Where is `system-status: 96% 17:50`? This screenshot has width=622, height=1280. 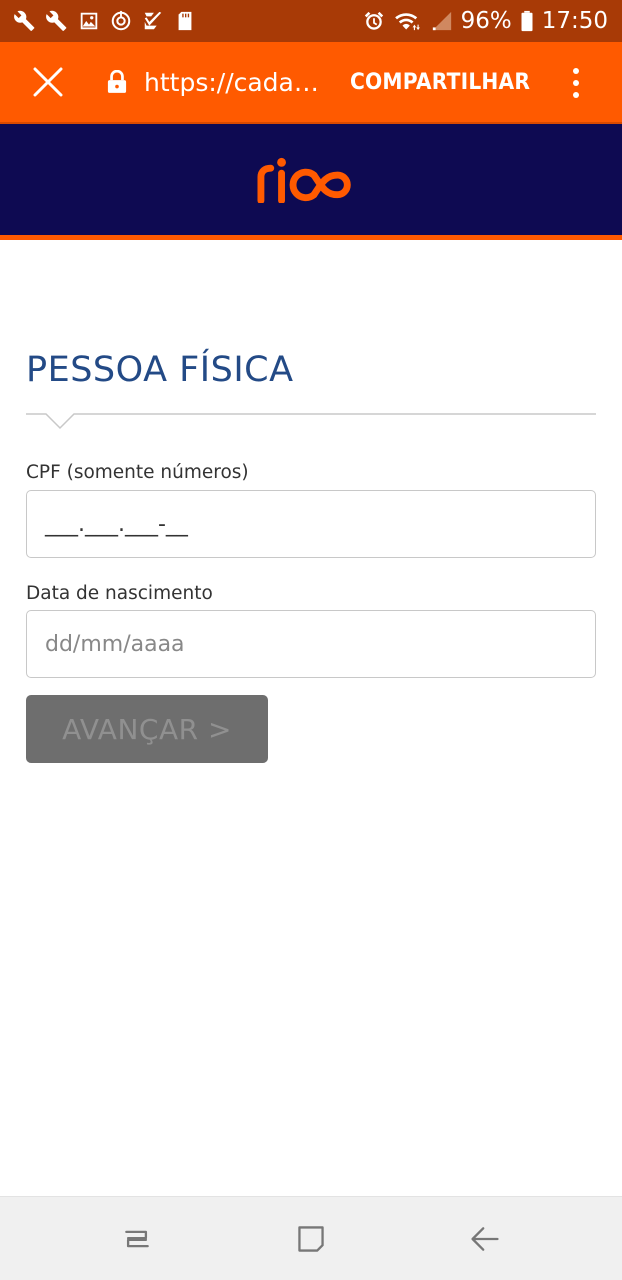
system-status: 96% 17:50 is located at coordinates (485, 21).